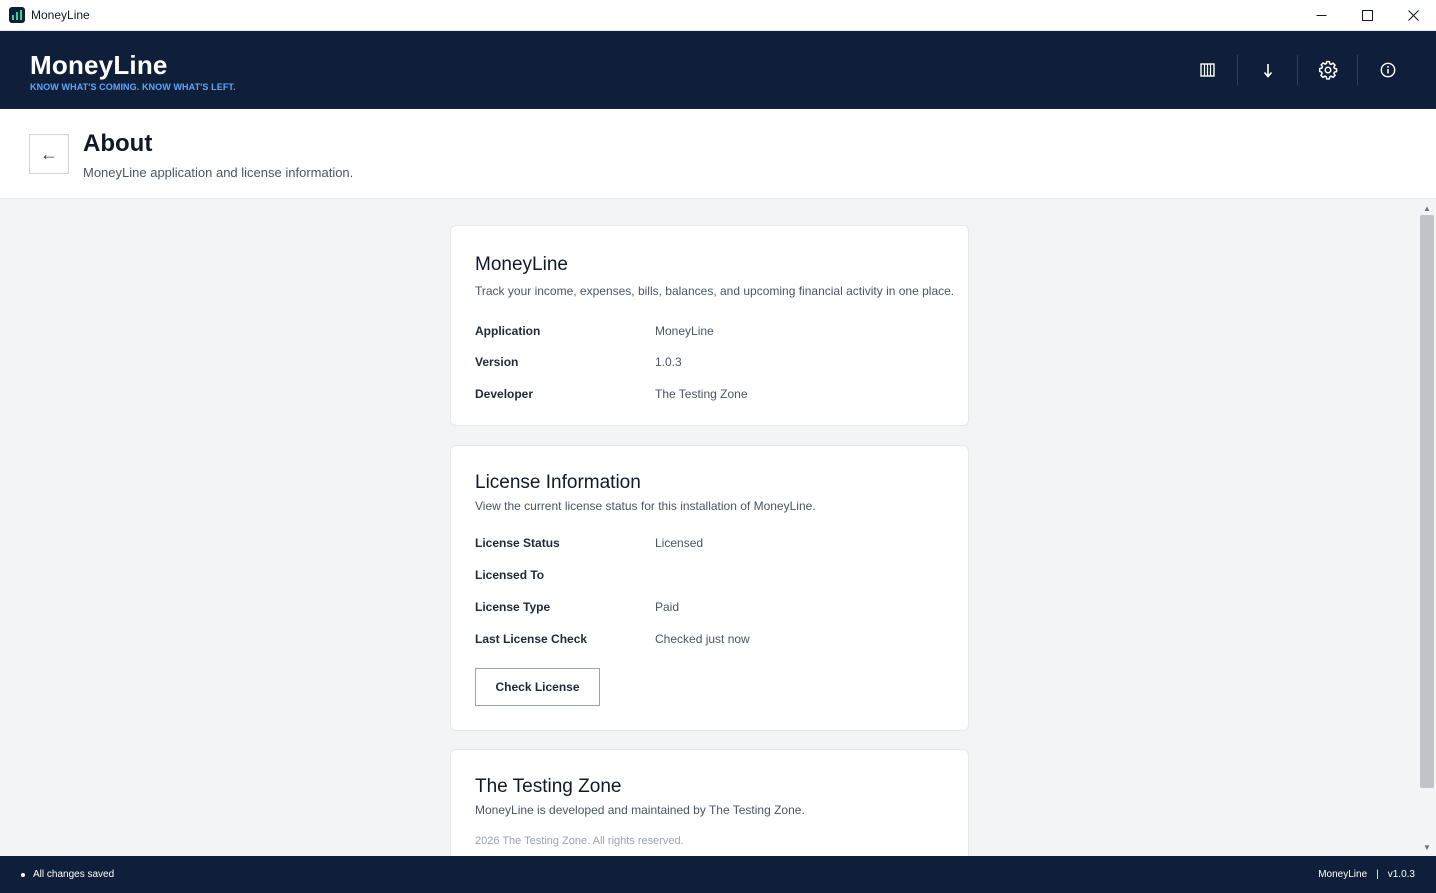  Describe the element at coordinates (508, 331) in the screenshot. I see `app-row-label: Application` at that location.